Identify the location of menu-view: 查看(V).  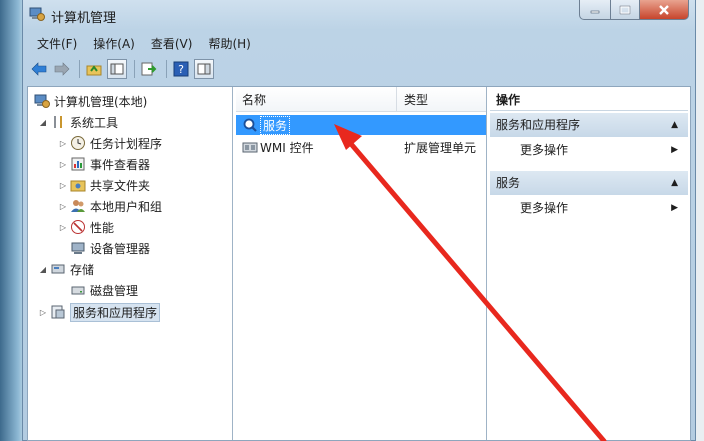
(172, 43).